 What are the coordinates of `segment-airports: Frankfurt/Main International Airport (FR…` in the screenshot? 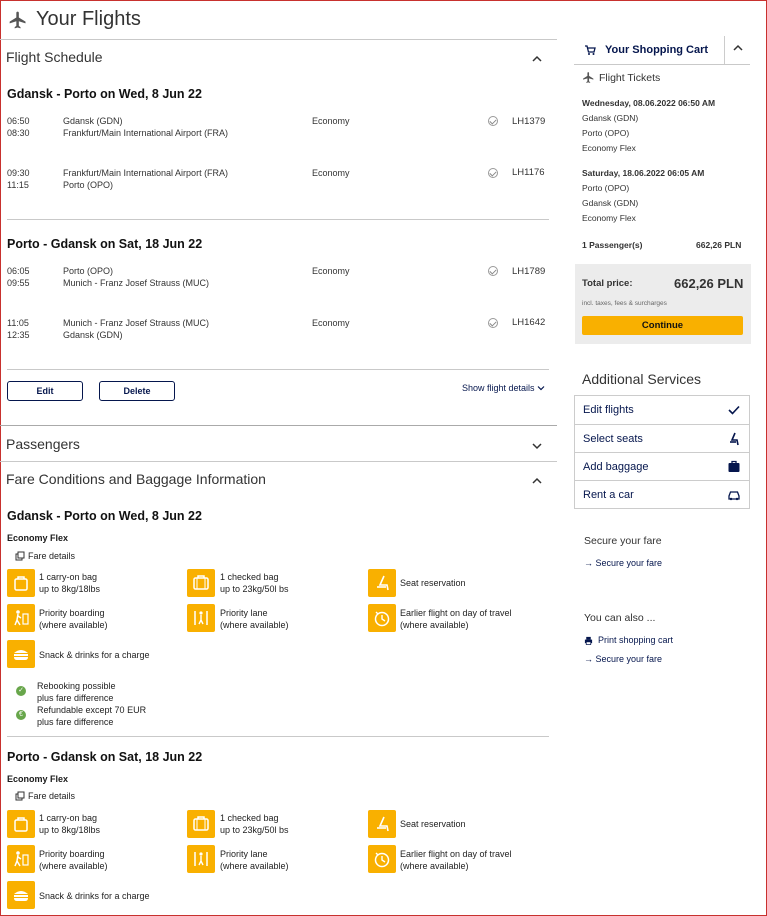 It's located at (146, 179).